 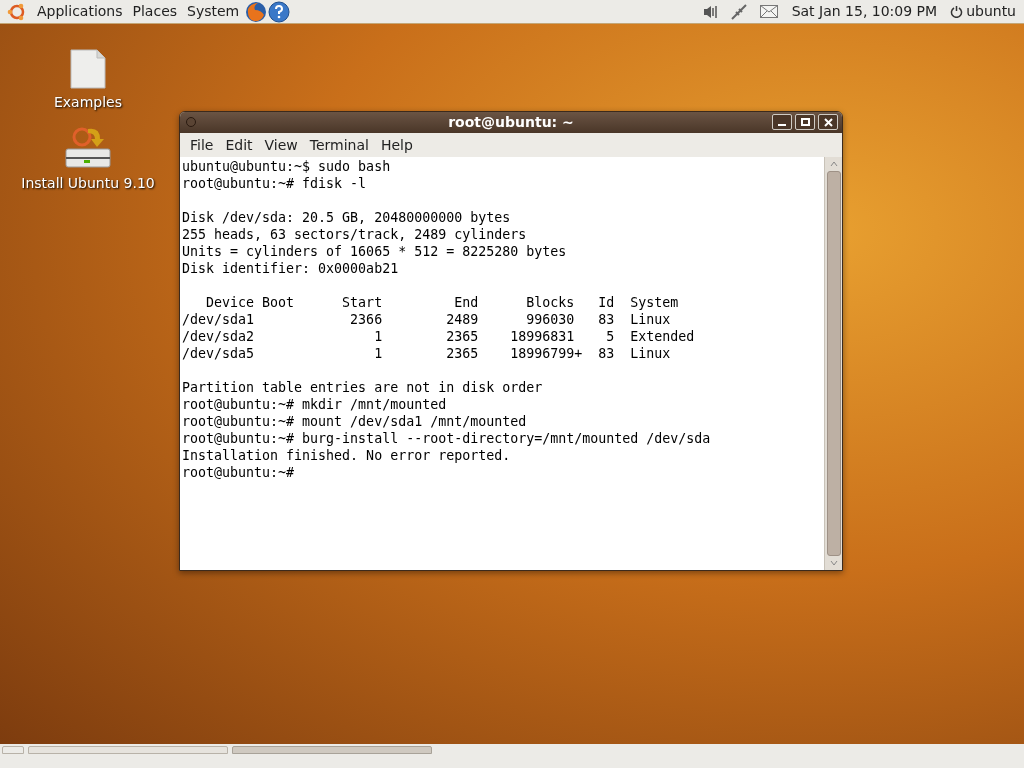 What do you see at coordinates (427, 353) in the screenshot?
I see `terminal-line: /dev/sda5 1 2365 18996799+ 83 Linux` at bounding box center [427, 353].